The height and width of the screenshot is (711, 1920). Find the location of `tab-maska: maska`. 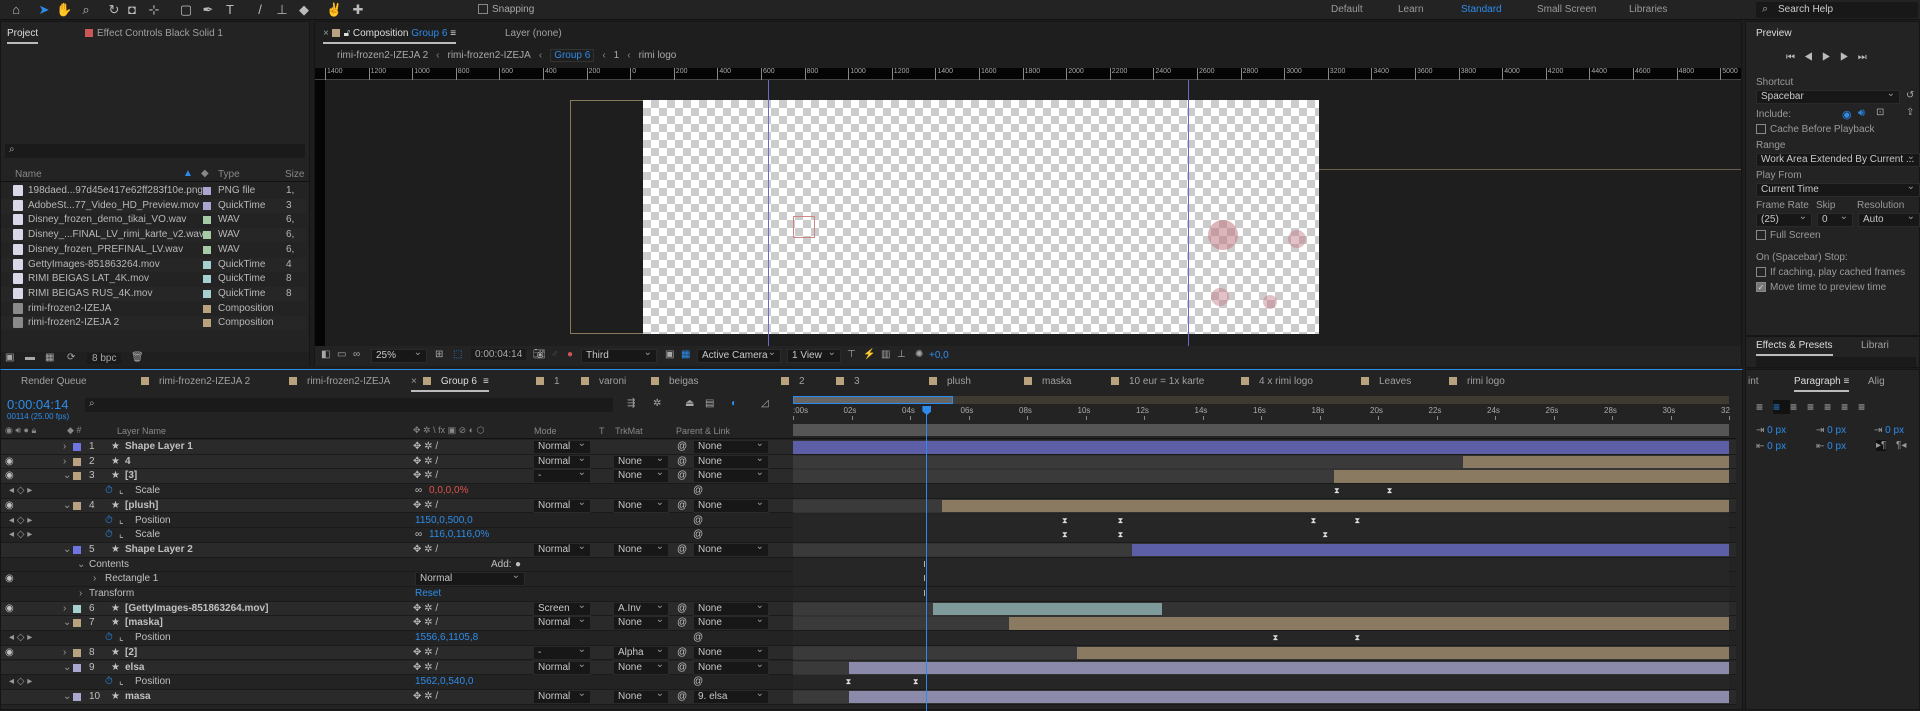

tab-maska: maska is located at coordinates (1047, 381).